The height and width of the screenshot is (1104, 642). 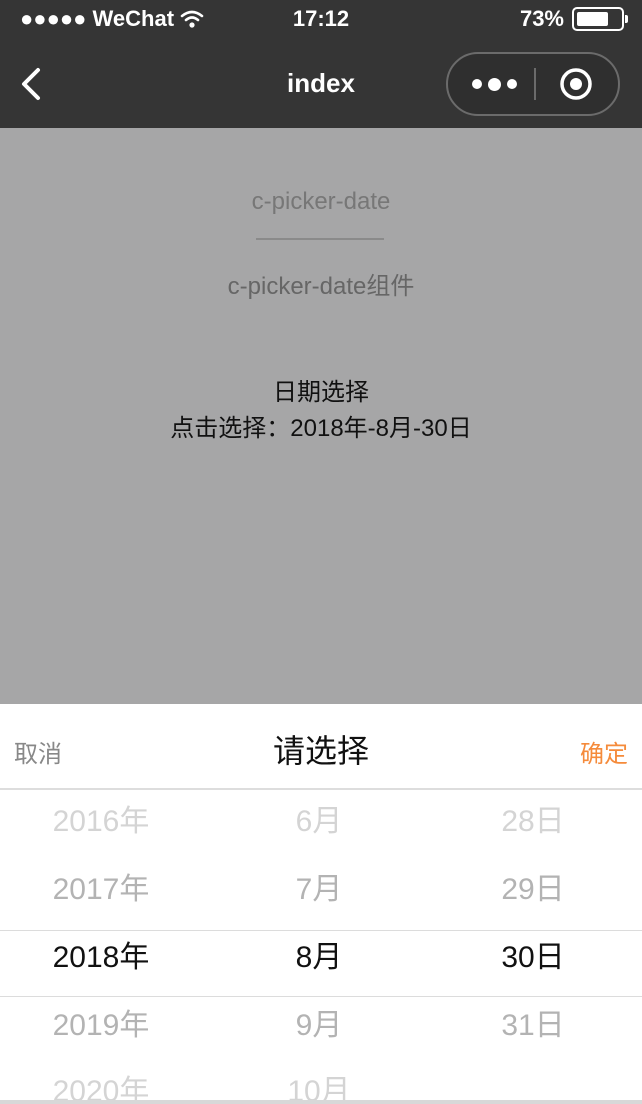 I want to click on capsule-divider, so click(x=535, y=84).